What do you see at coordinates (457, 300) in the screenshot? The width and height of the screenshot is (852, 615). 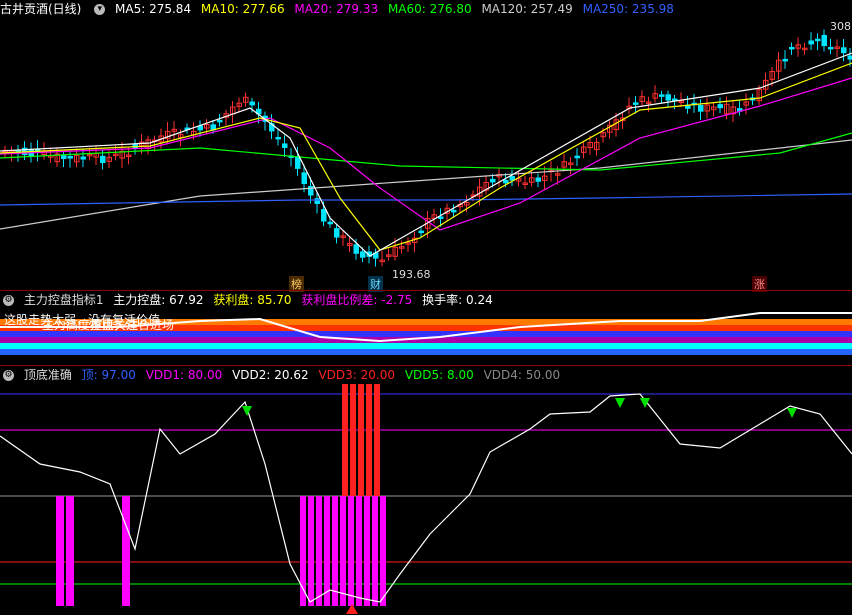 I see `indicator1-turnover: 换手率: 0.24` at bounding box center [457, 300].